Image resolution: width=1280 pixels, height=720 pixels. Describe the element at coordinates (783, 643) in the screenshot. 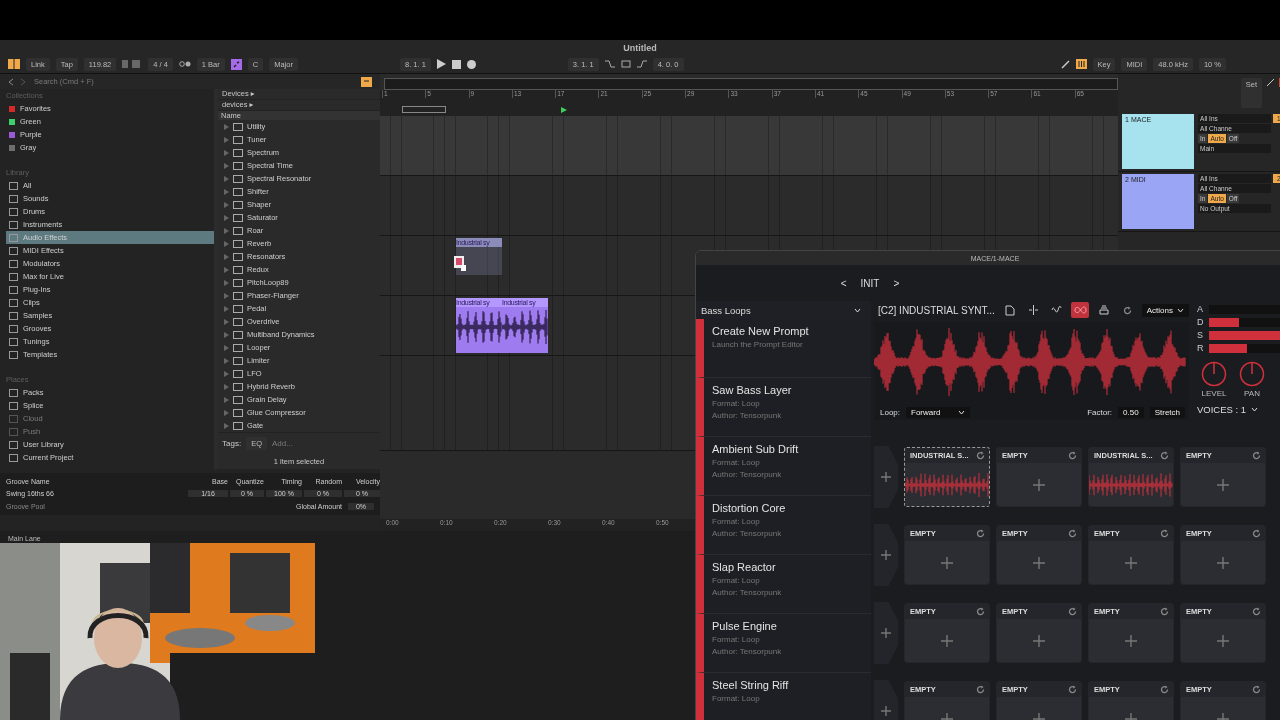

I see `prompt-item: Pulse Engine Format: Loop Author: Tensorpunk` at that location.